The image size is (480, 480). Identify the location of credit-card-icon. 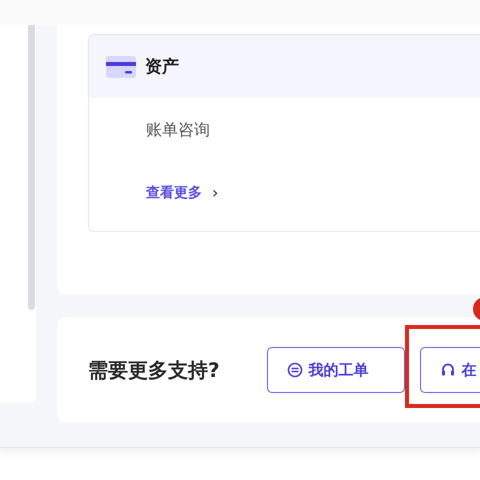
(121, 67).